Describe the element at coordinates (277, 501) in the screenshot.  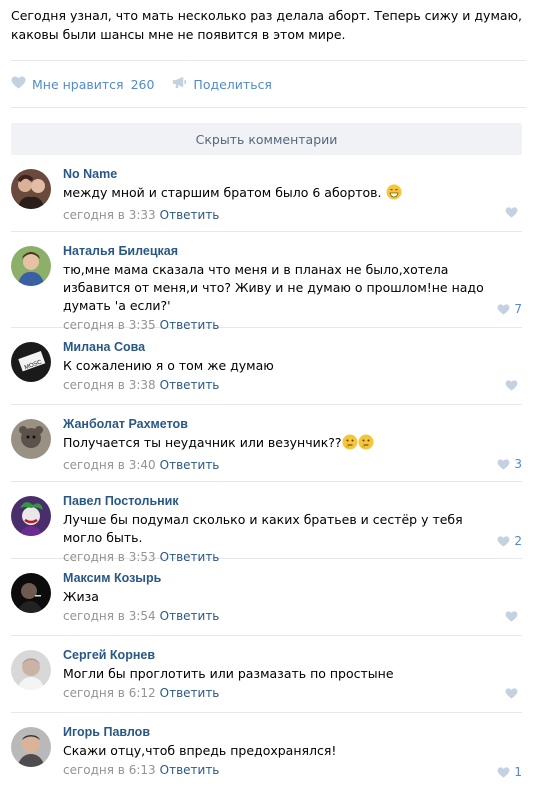
I see `comment-author: Павел Постольник` at that location.